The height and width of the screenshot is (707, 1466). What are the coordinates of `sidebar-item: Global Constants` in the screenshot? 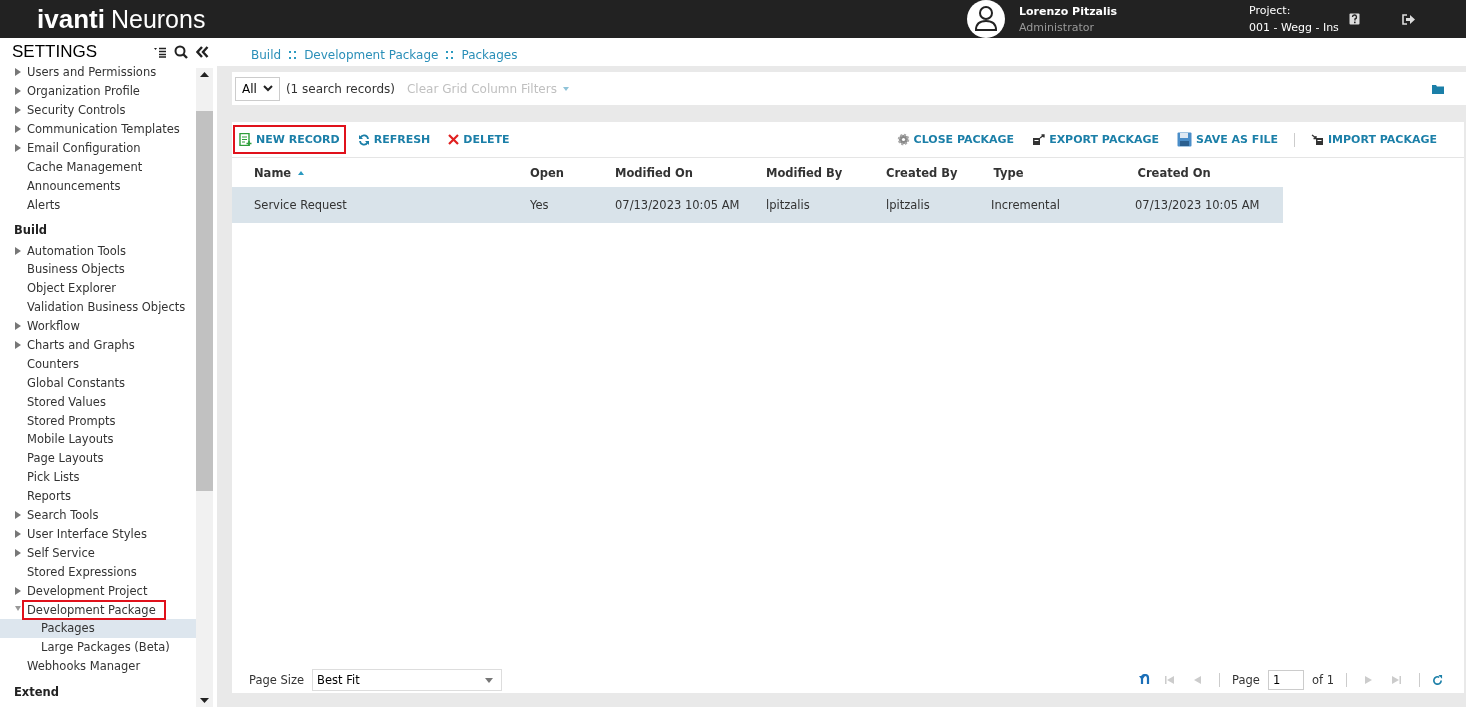 It's located at (76, 382).